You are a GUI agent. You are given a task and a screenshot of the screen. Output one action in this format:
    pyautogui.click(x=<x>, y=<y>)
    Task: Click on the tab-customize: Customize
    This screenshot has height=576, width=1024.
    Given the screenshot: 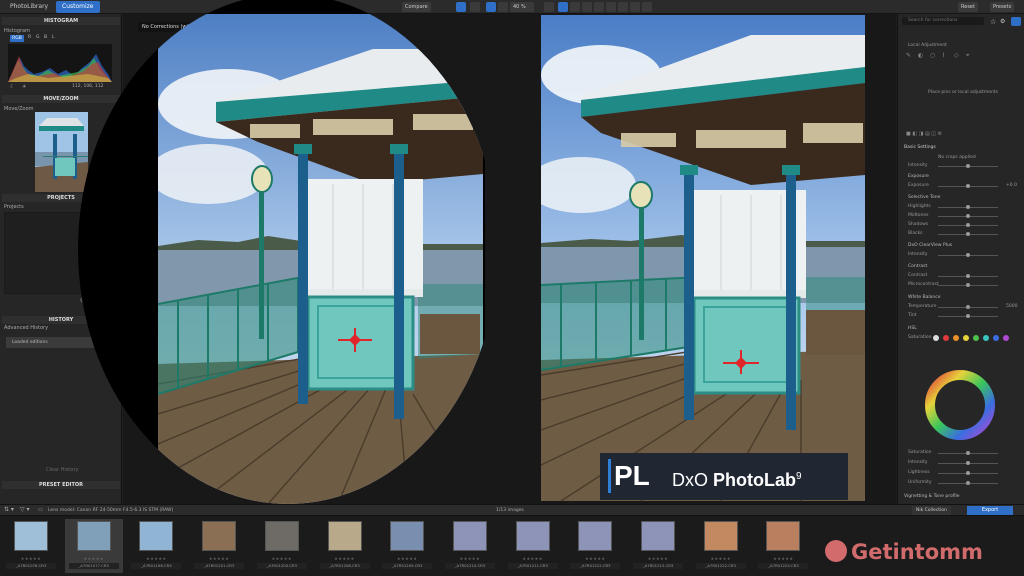 What is the action you would take?
    pyautogui.click(x=78, y=7)
    